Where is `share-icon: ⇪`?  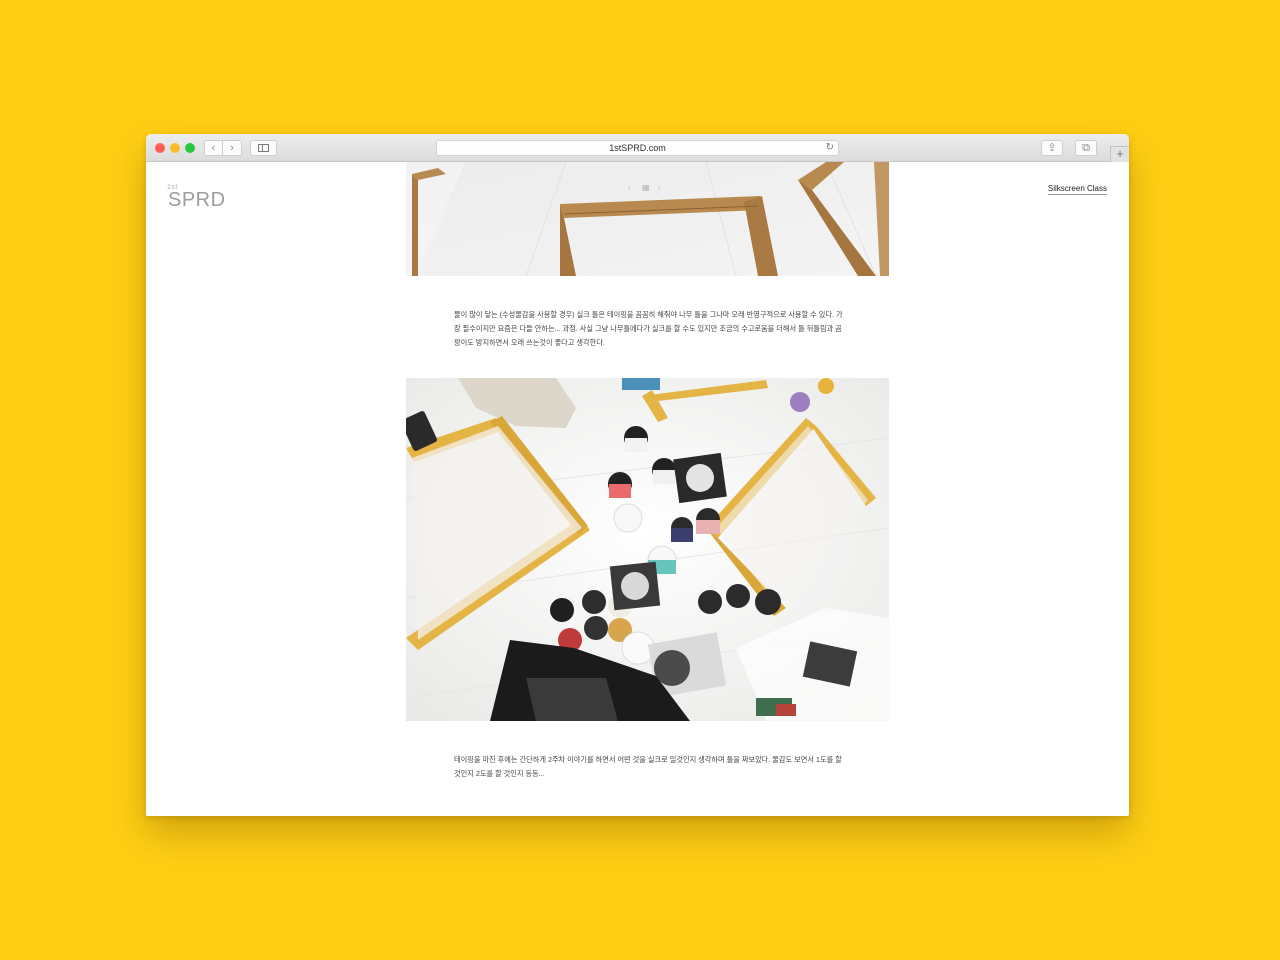 share-icon: ⇪ is located at coordinates (1052, 148).